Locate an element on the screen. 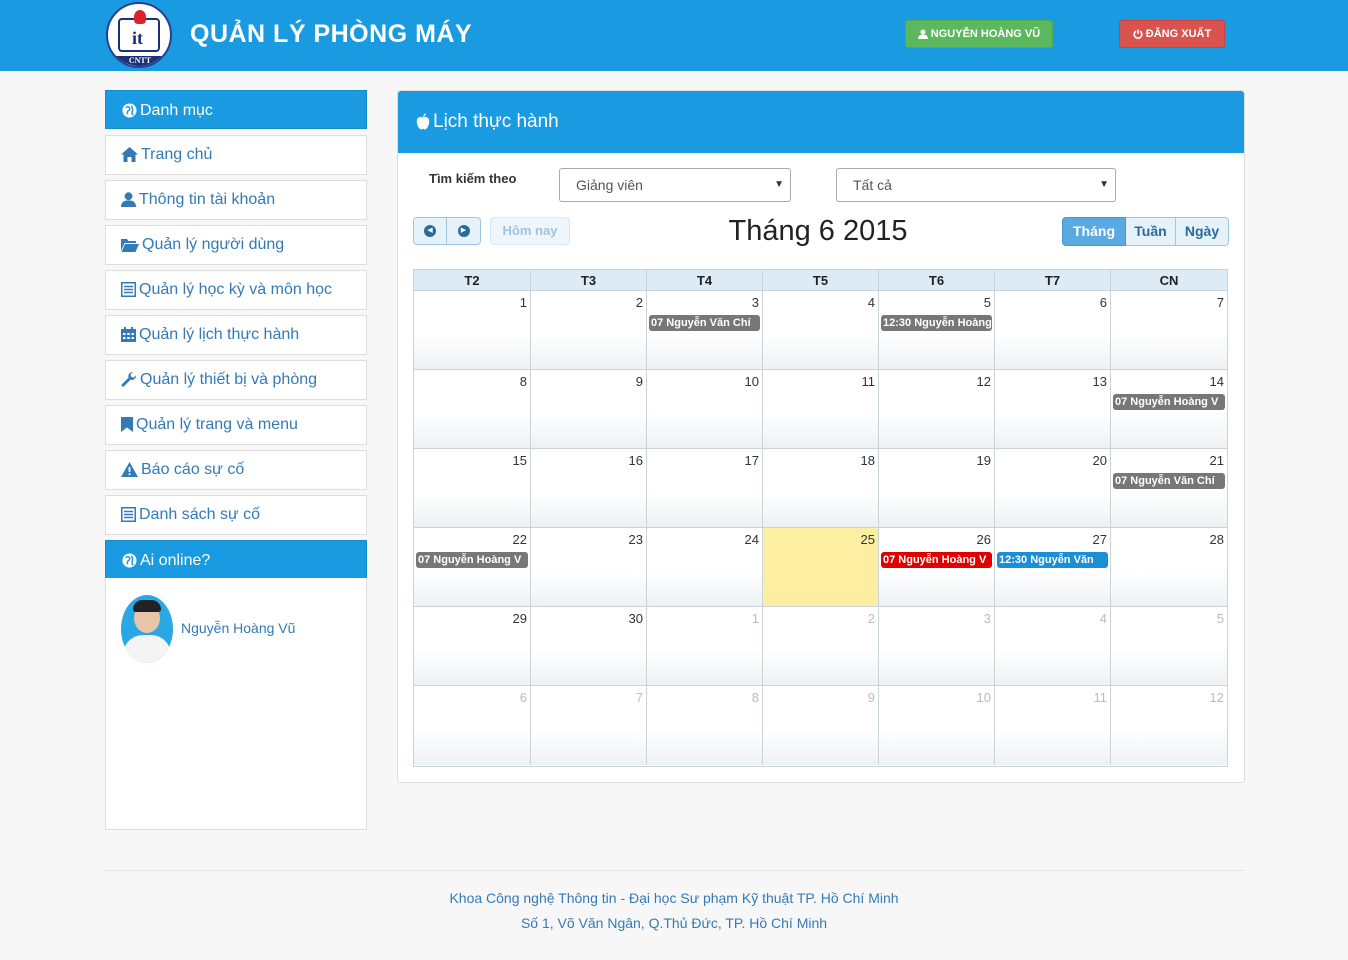  chevron-left-icon: ◀ is located at coordinates (430, 230).